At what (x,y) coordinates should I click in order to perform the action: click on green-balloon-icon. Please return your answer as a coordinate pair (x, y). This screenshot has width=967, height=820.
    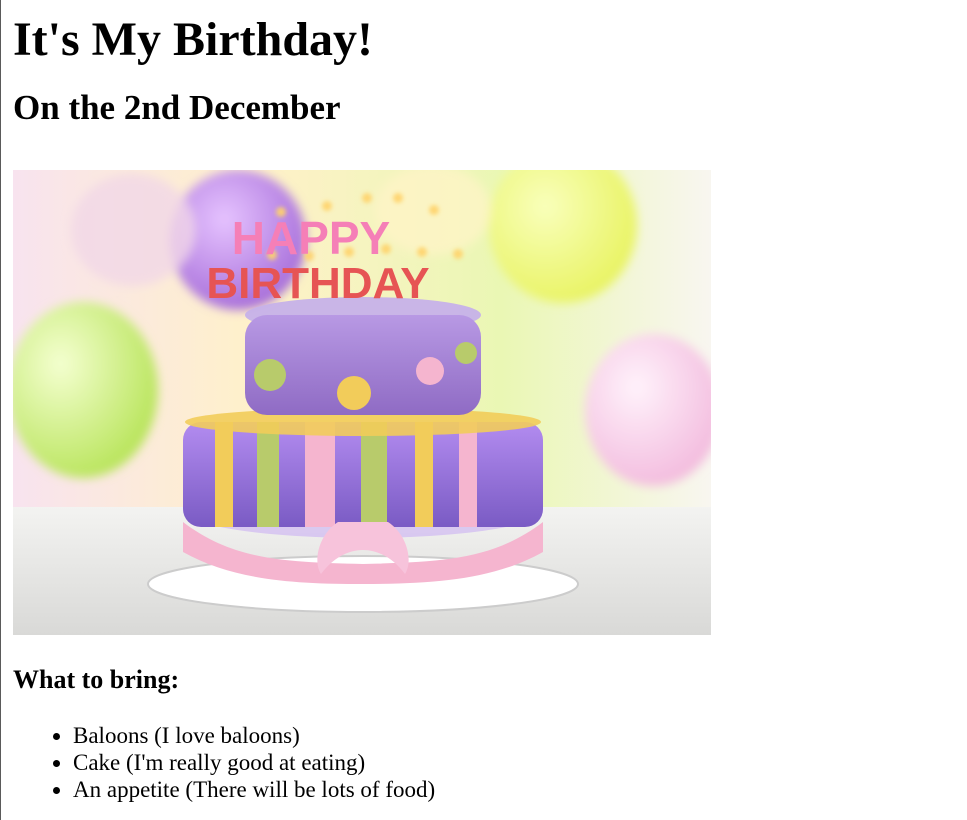
    Looking at the image, I should click on (85, 390).